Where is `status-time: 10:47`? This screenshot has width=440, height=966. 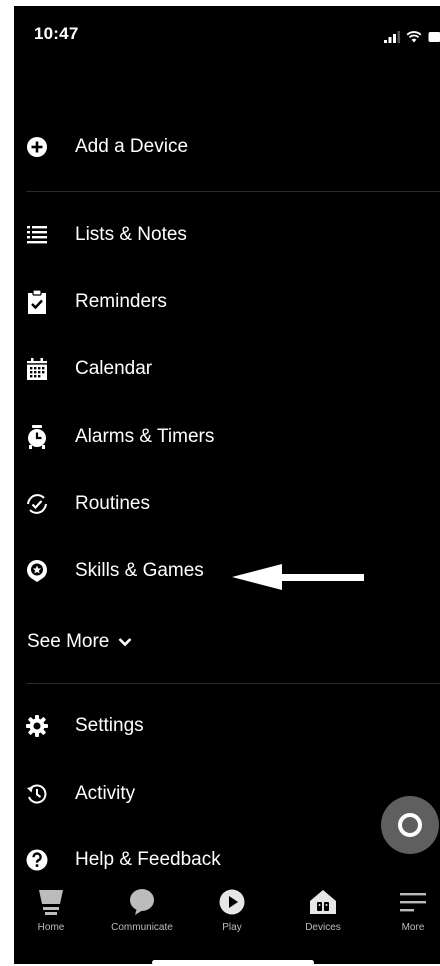 status-time: 10:47 is located at coordinates (56, 33).